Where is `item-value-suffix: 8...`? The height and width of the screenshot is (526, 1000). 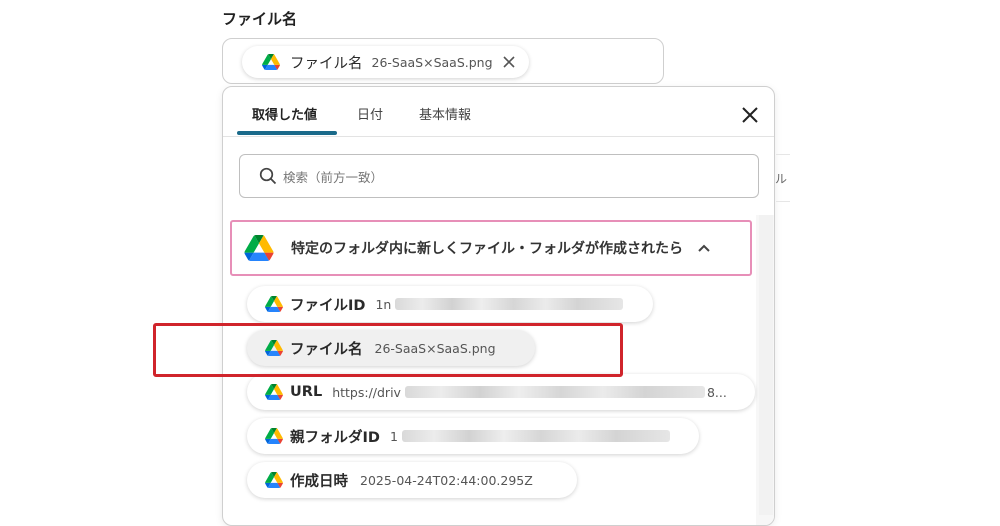
item-value-suffix: 8... is located at coordinates (716, 392).